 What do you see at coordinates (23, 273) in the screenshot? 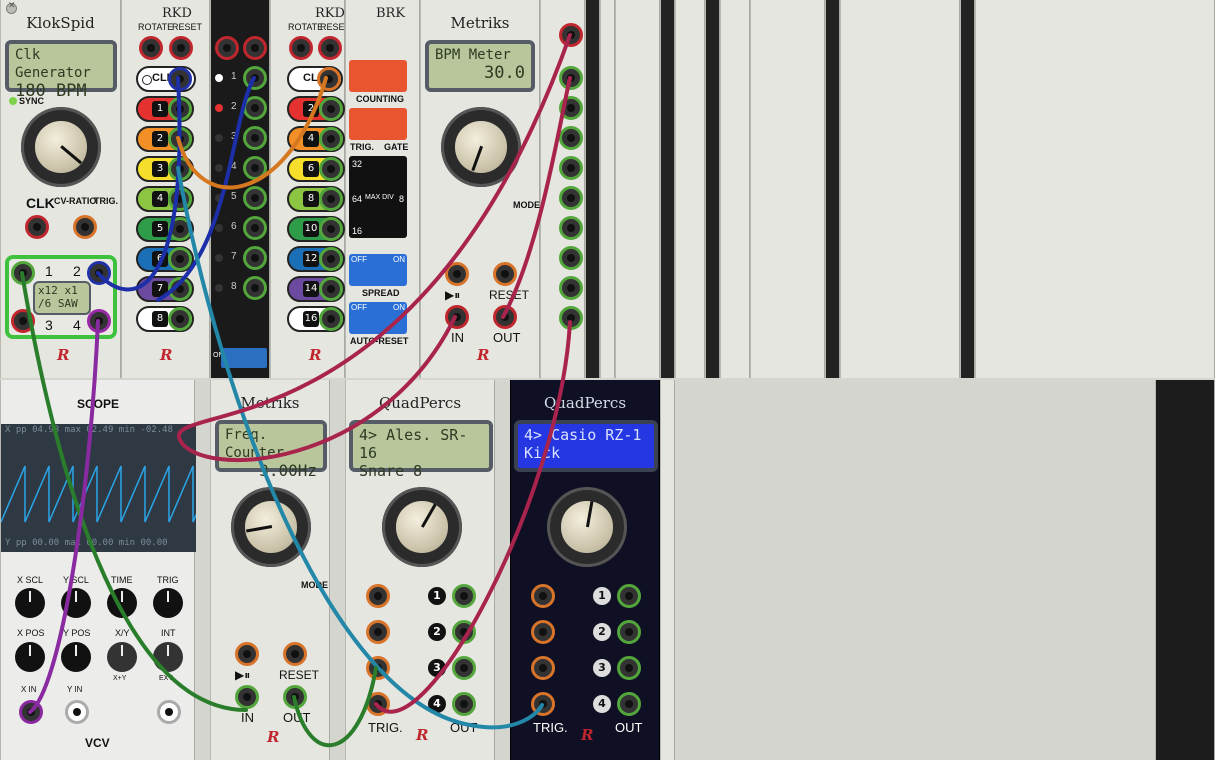
I see `out-1-jack` at bounding box center [23, 273].